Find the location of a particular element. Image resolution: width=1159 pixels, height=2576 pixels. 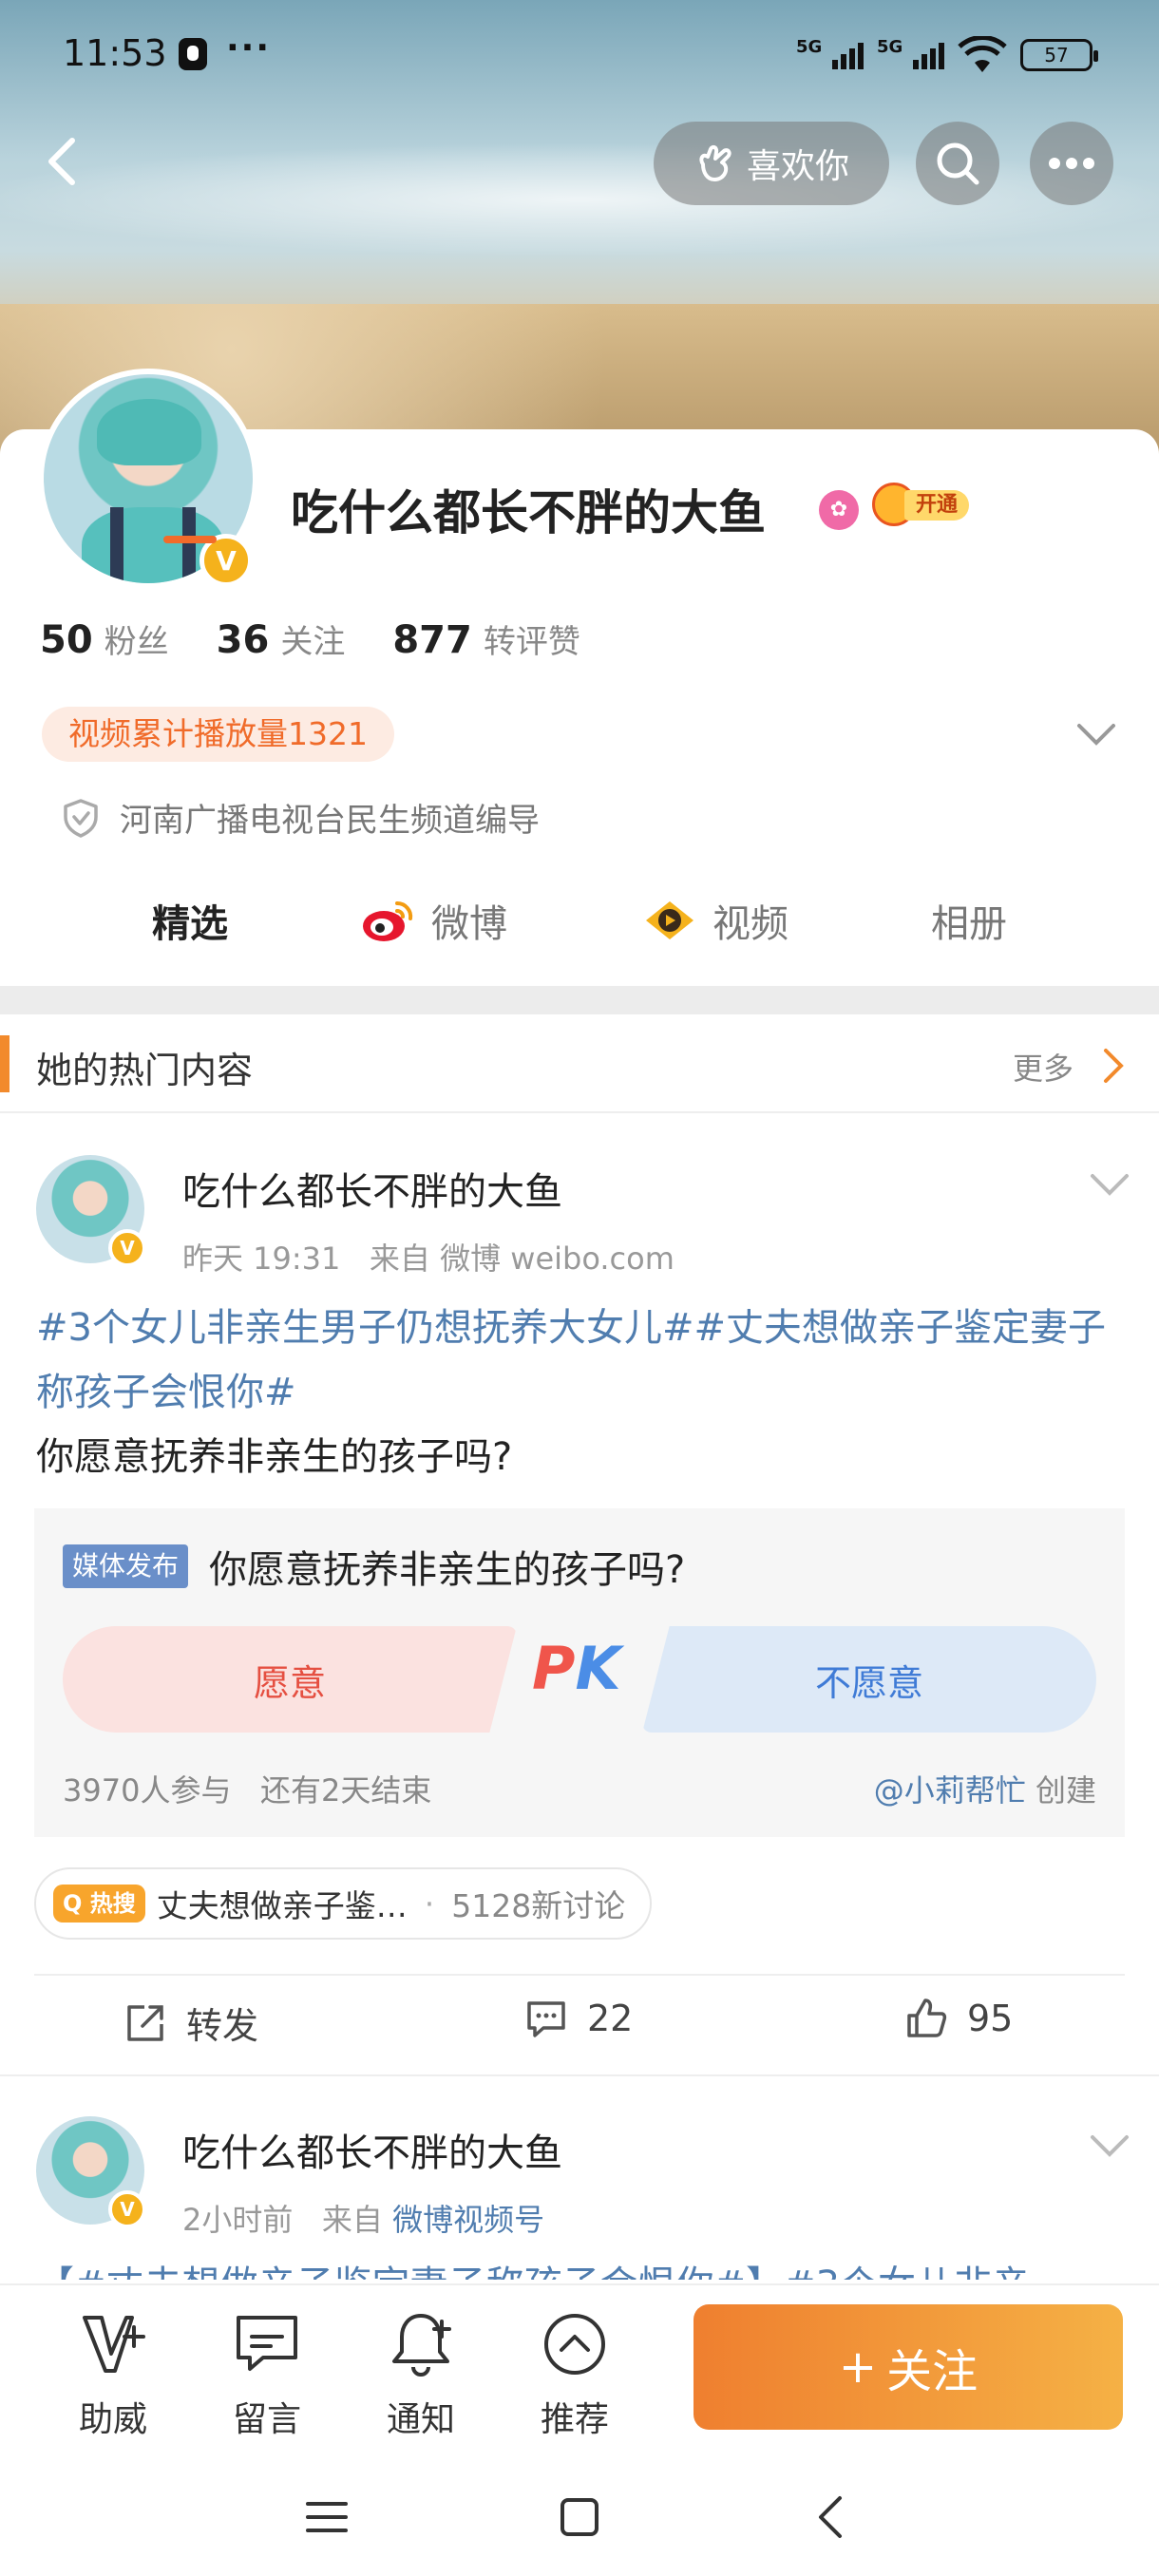

bottom-item-label: 助威 is located at coordinates (112, 2419).